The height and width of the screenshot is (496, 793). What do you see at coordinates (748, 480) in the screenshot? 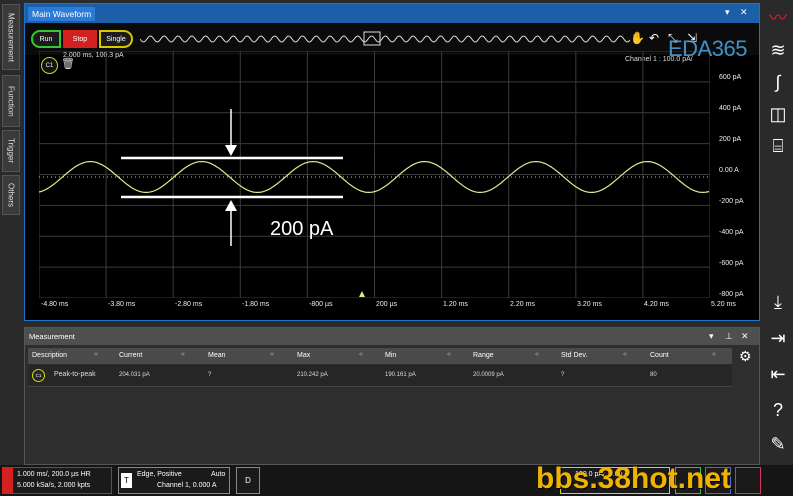
I see `channel-4-status` at bounding box center [748, 480].